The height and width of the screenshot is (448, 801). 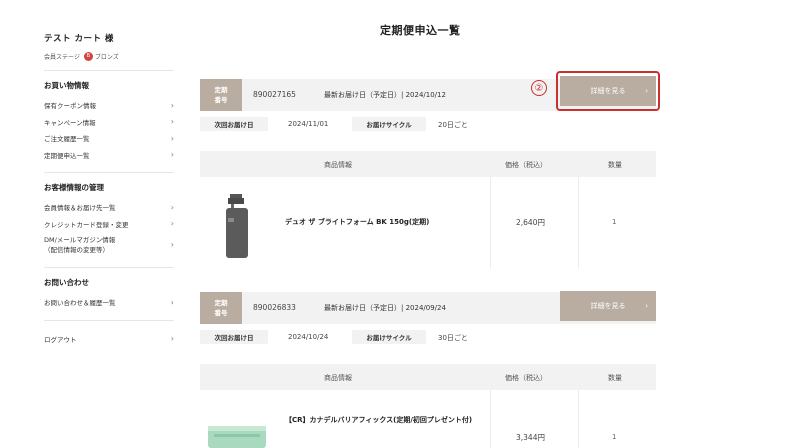 What do you see at coordinates (274, 307) in the screenshot?
I see `order-number: 890026833` at bounding box center [274, 307].